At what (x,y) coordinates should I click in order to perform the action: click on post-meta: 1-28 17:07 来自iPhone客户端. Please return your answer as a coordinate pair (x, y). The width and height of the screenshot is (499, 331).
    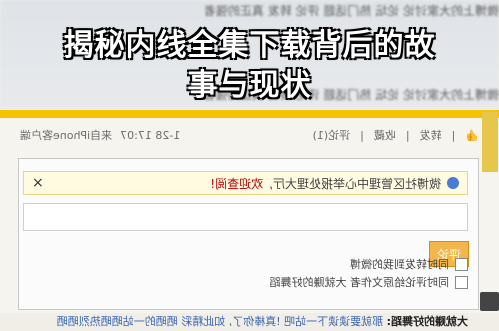
    Looking at the image, I should click on (100, 135).